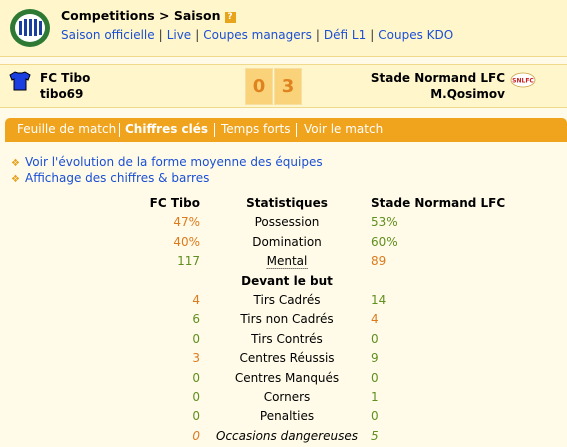 Image resolution: width=567 pixels, height=447 pixels. I want to click on stat-row-possession: 47% Possession 53%, so click(283, 222).